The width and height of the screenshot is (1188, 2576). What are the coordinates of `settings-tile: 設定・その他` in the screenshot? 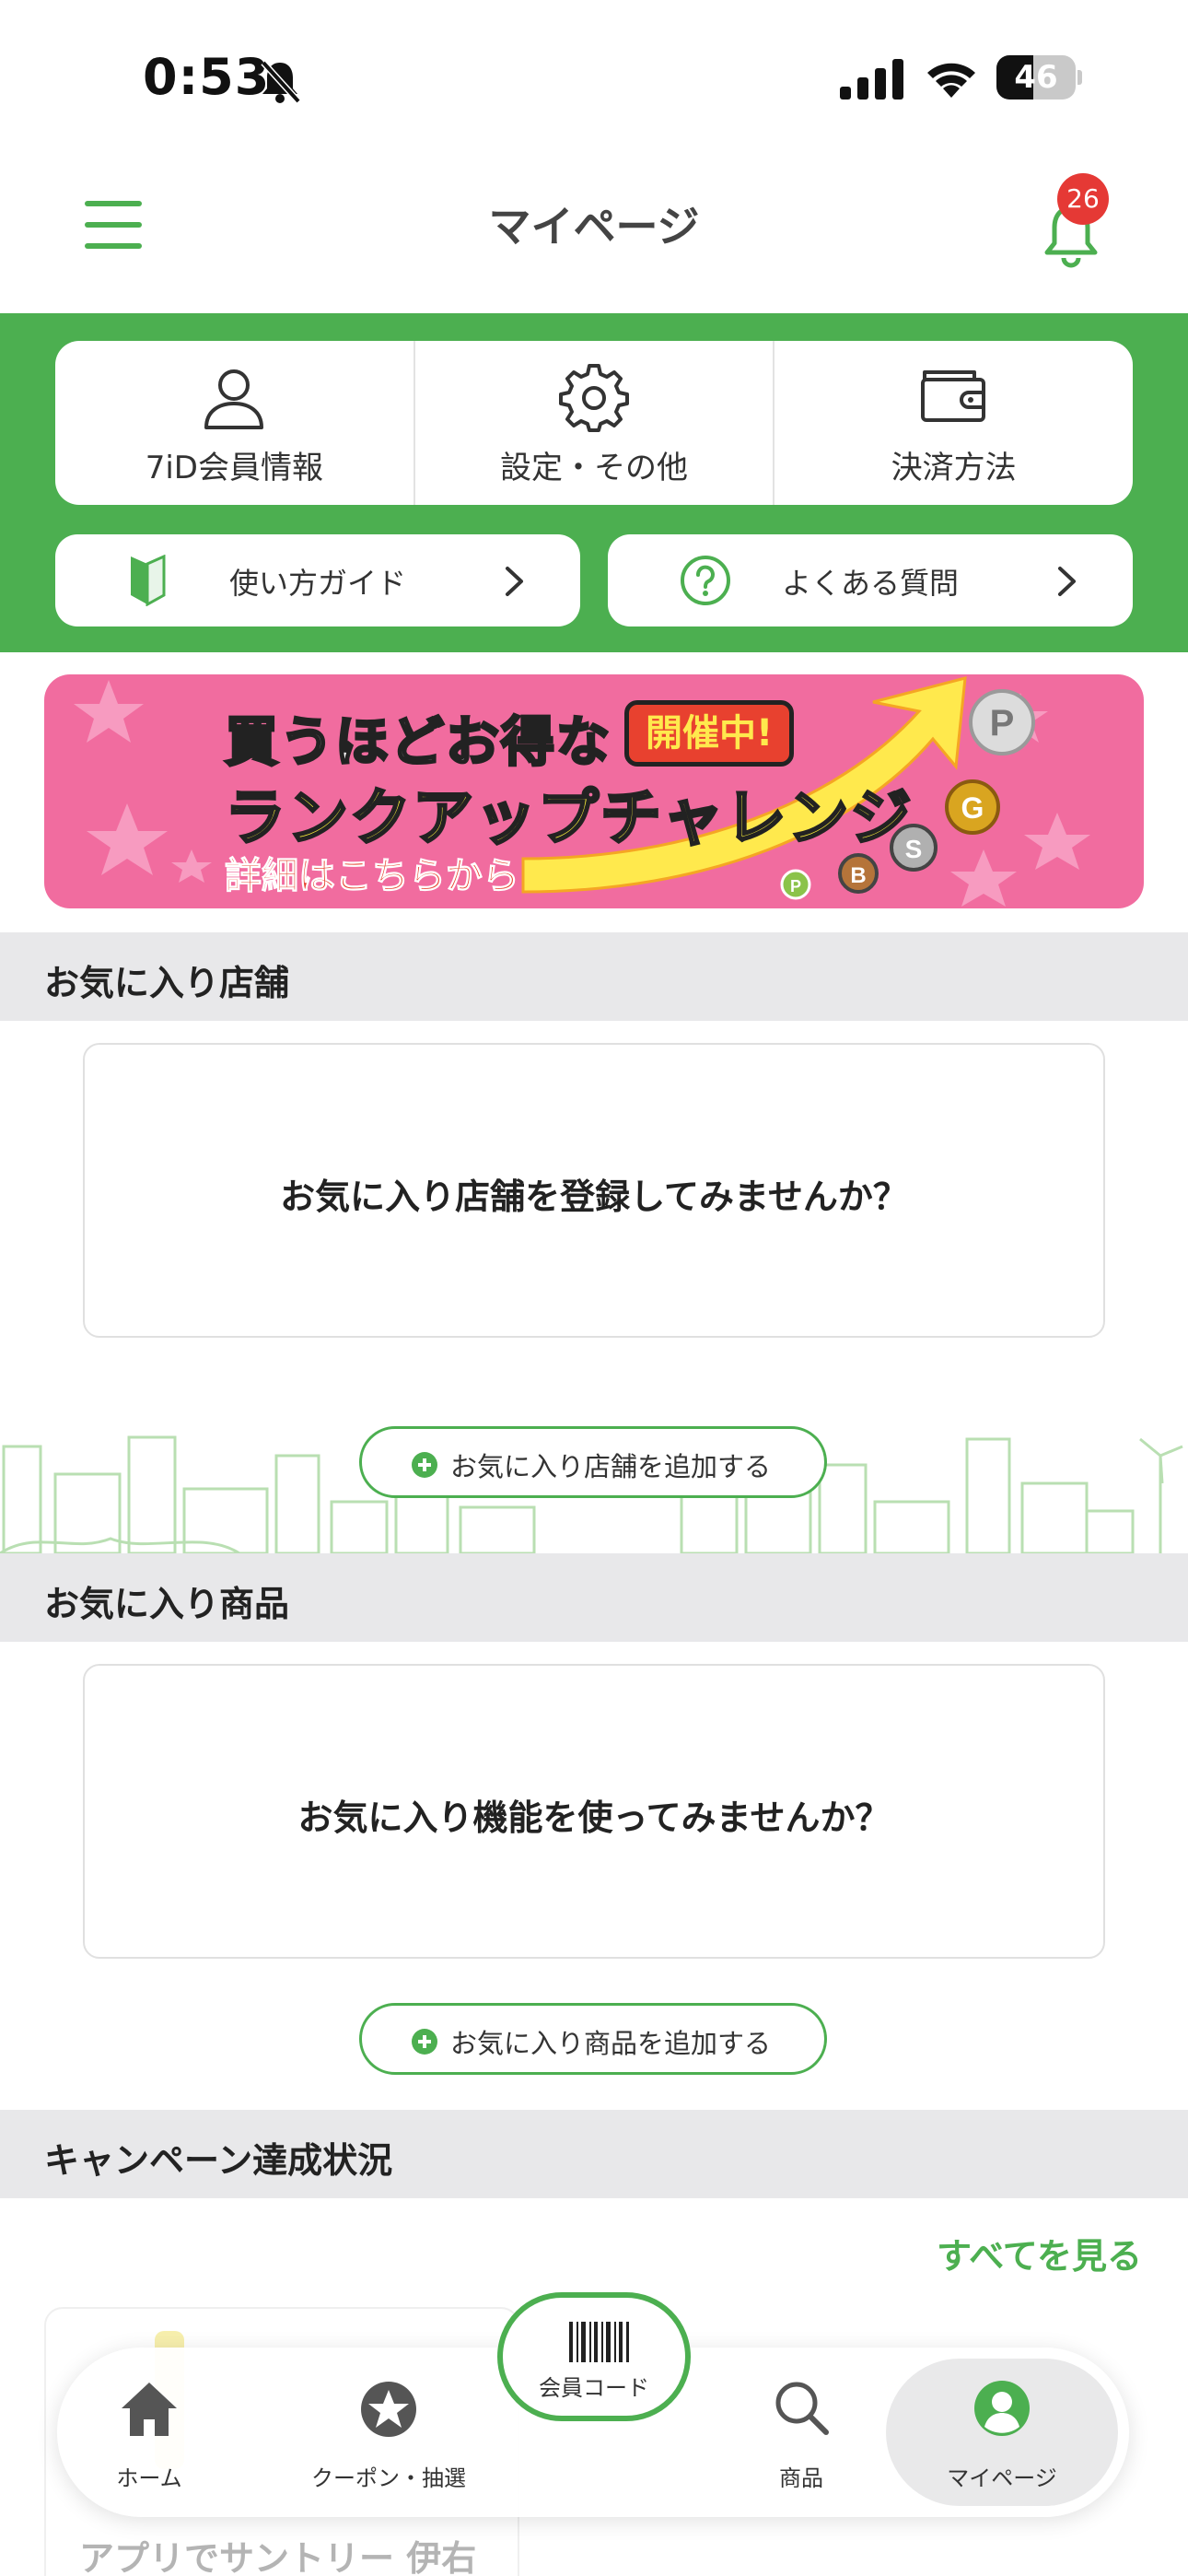 It's located at (593, 423).